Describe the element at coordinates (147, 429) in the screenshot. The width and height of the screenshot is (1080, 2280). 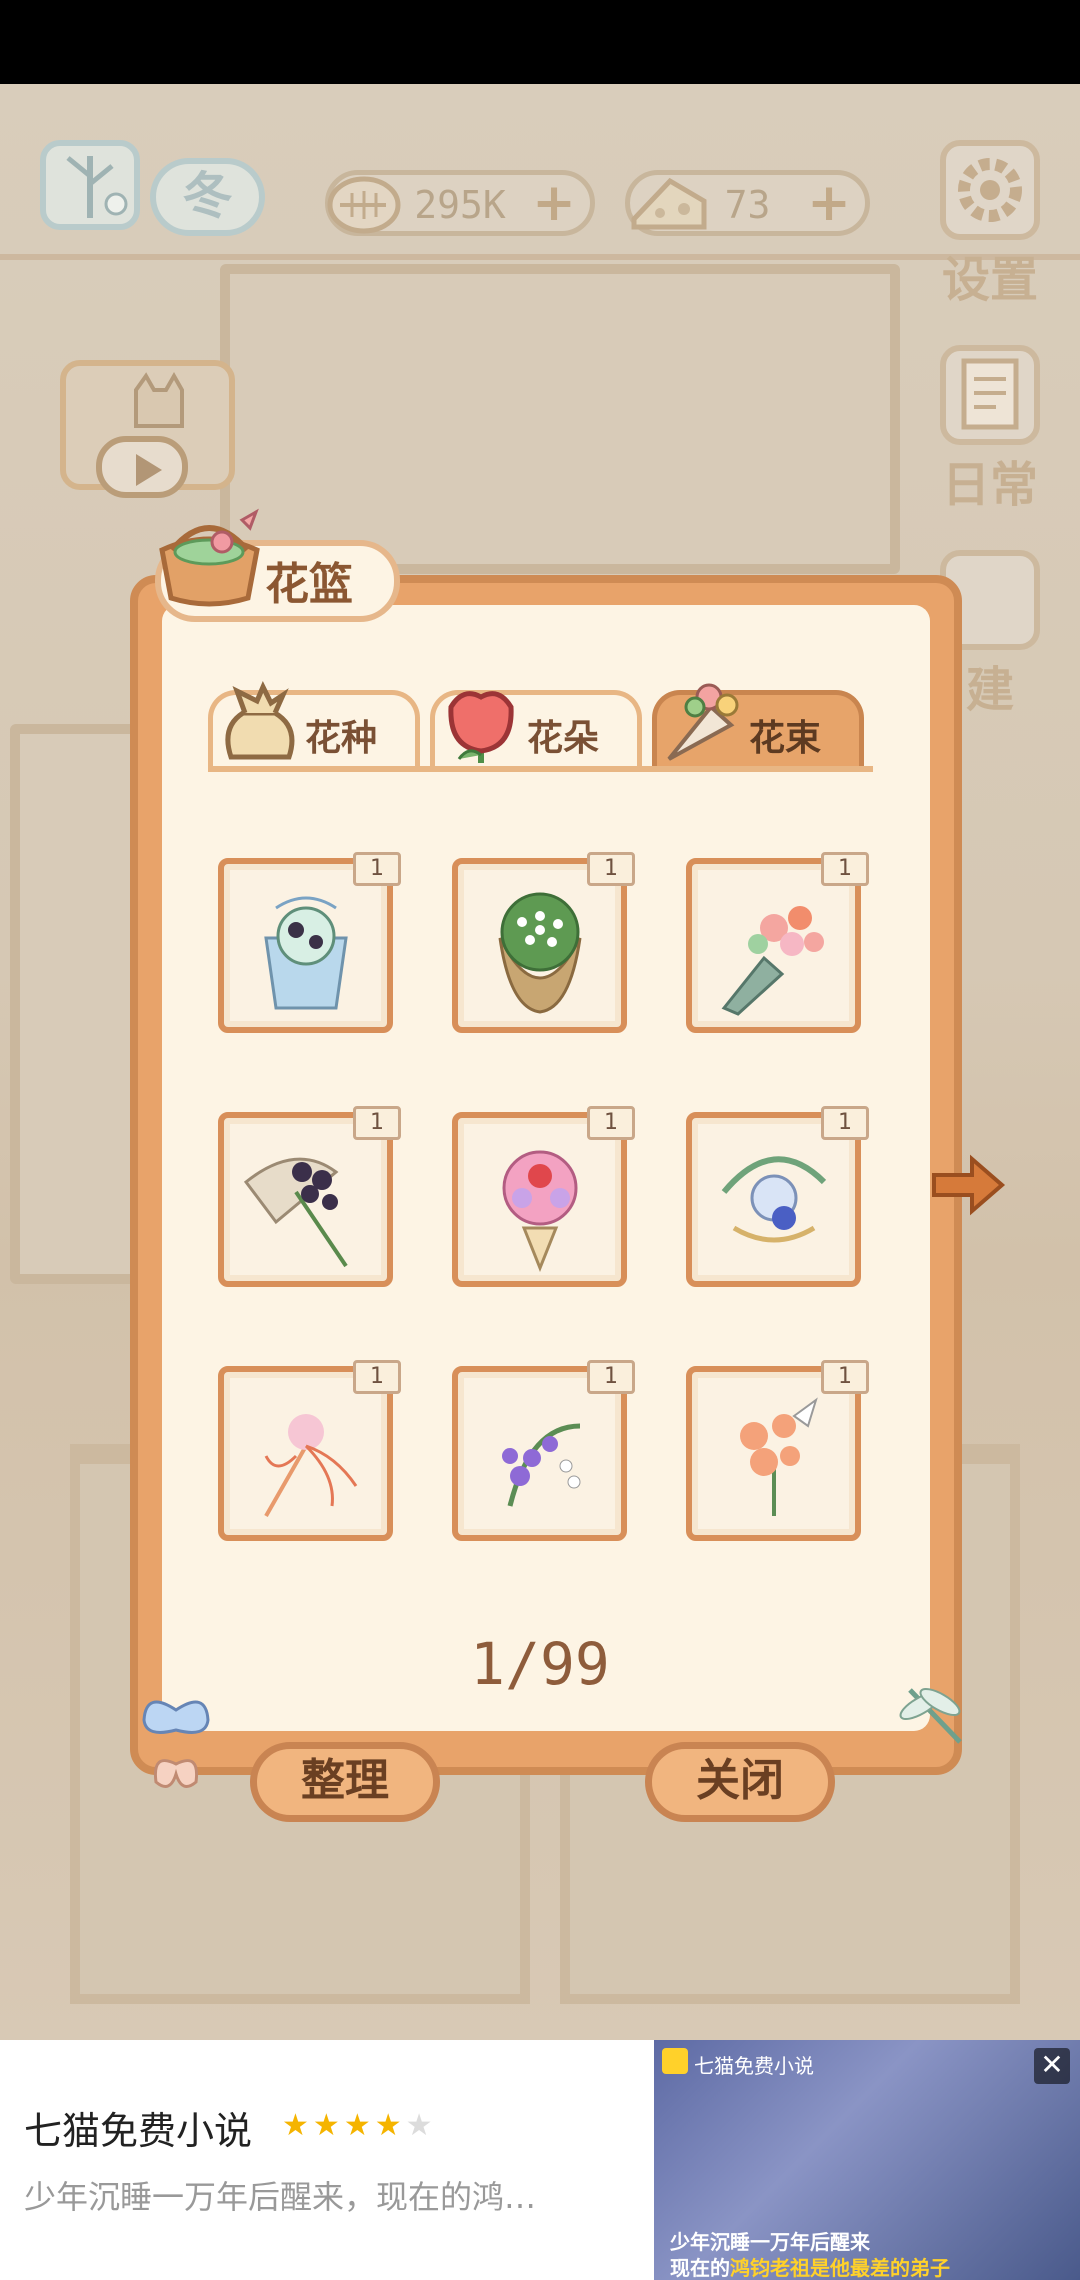
I see `watch-video-button` at that location.